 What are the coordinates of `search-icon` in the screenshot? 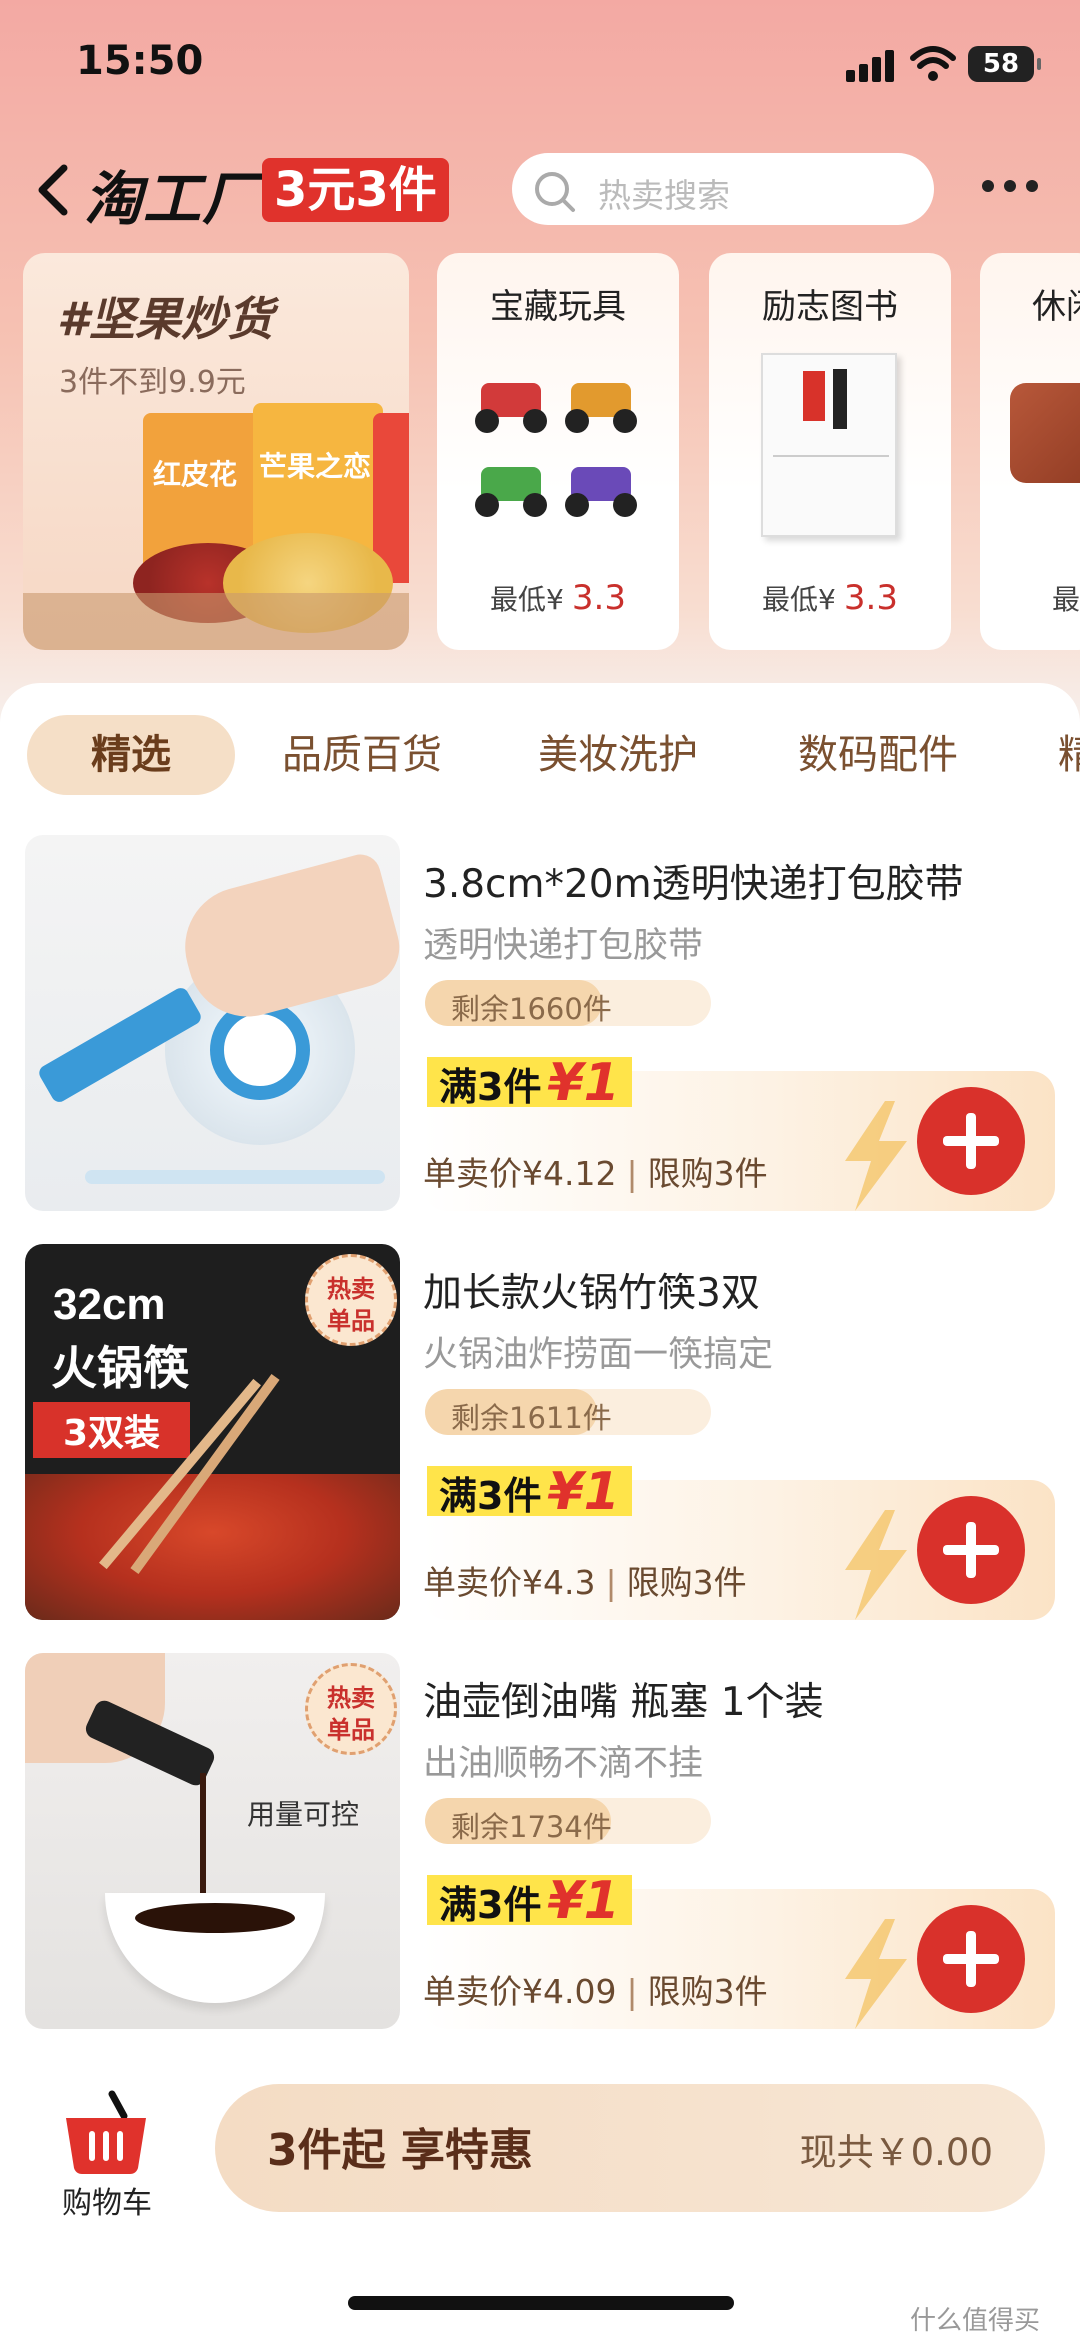 It's located at (555, 192).